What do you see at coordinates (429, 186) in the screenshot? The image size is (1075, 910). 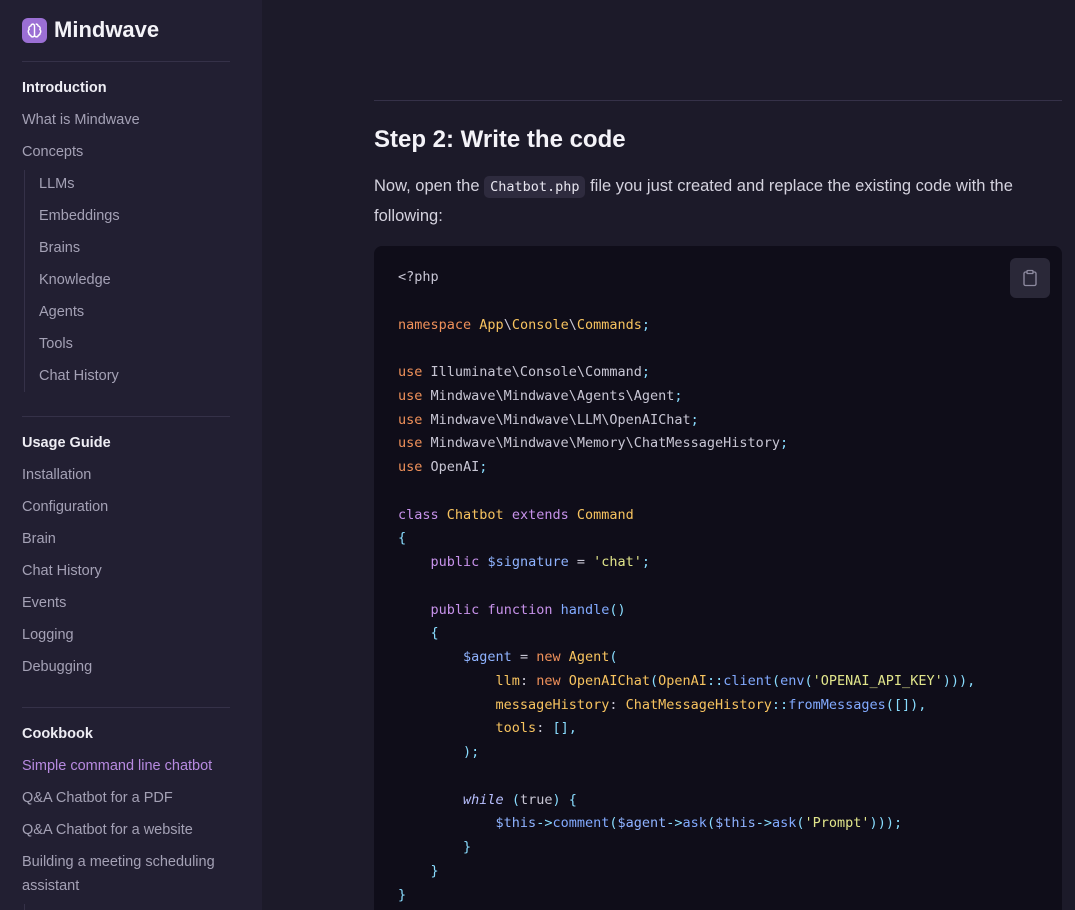 I see `para-text-prefix: Now, open the` at bounding box center [429, 186].